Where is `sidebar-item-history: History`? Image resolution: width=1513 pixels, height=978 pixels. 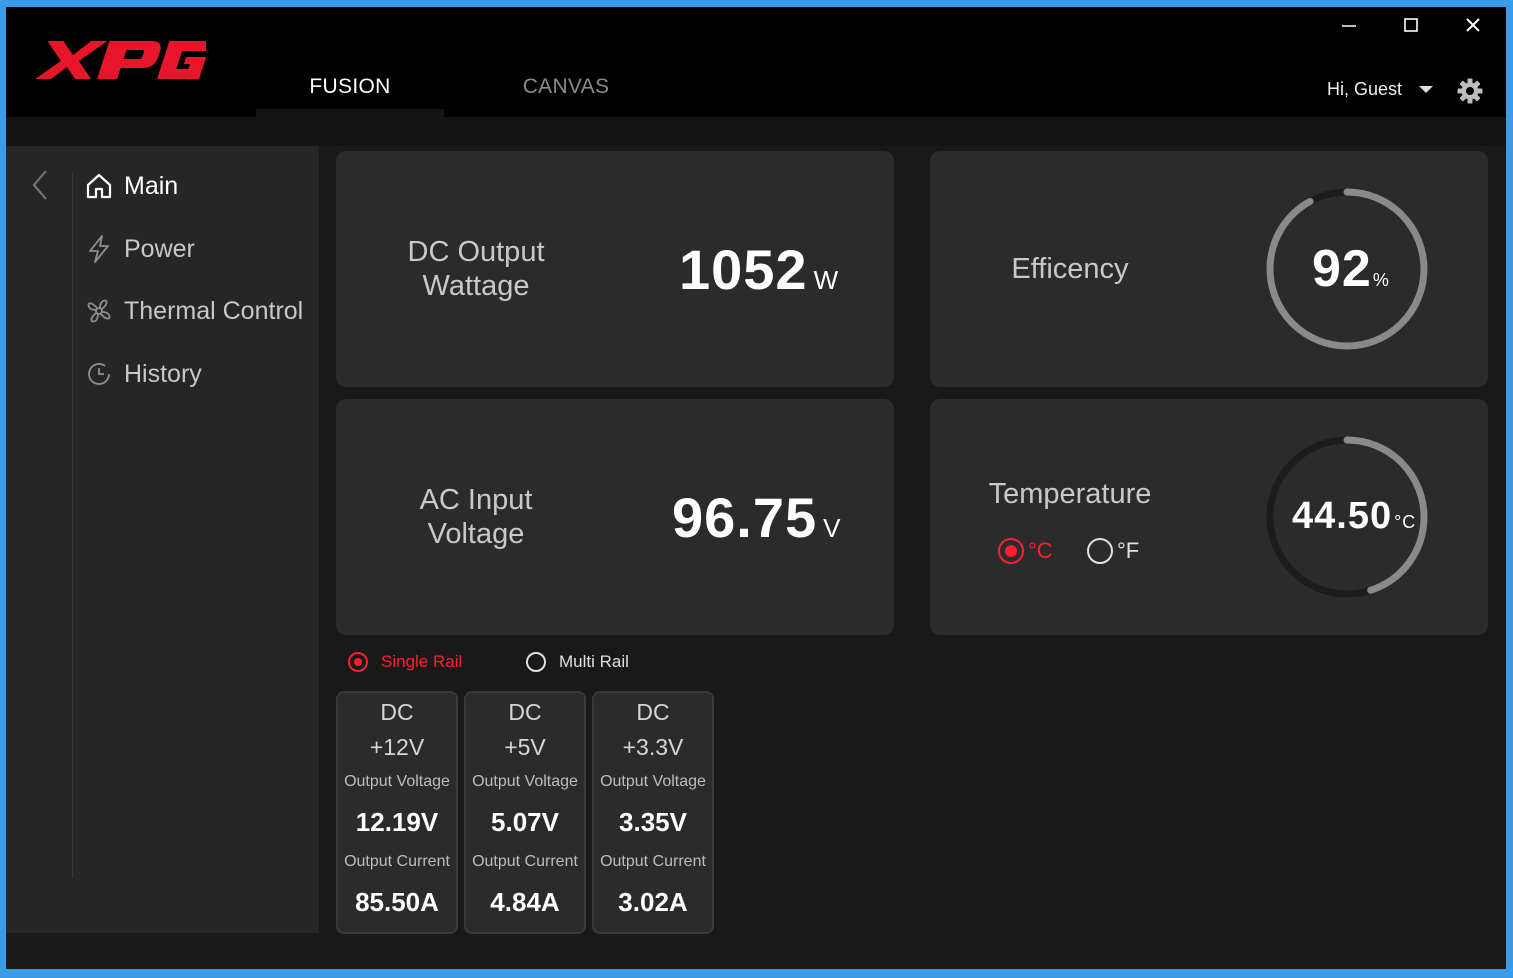 sidebar-item-history: History is located at coordinates (143, 374).